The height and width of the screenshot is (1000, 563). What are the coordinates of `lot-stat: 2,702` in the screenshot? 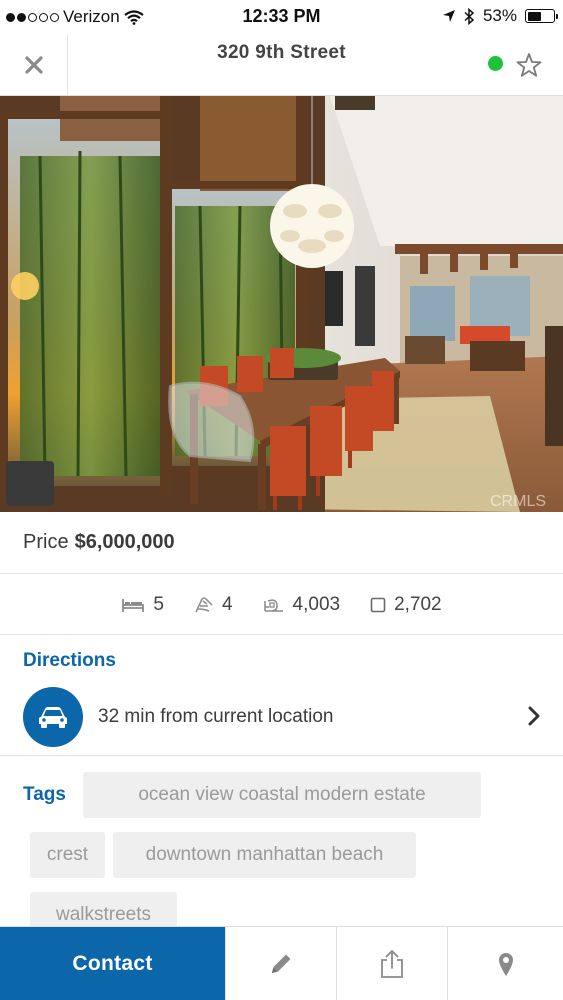 It's located at (406, 605).